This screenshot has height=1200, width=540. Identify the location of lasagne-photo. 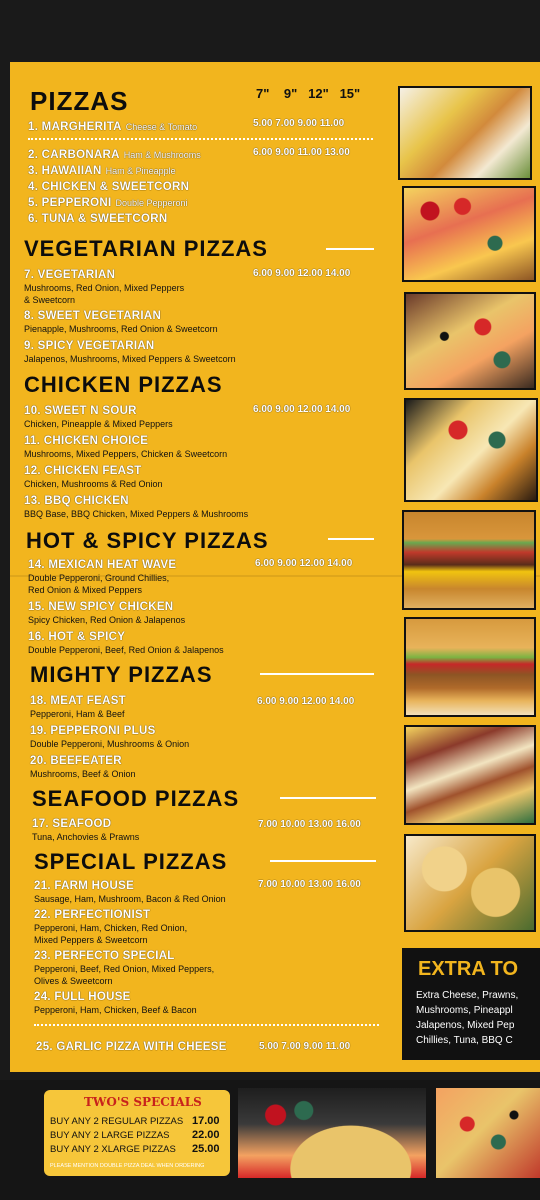
(470, 775).